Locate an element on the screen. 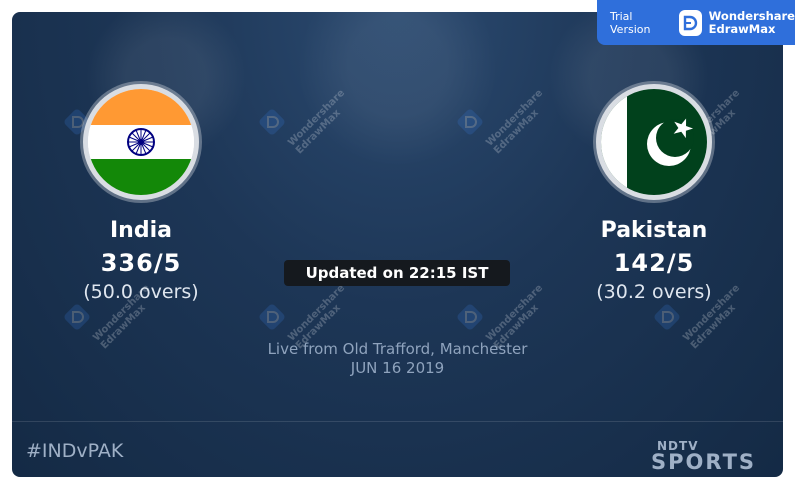 Image resolution: width=795 pixels, height=489 pixels. team-name: Pakistan is located at coordinates (654, 230).